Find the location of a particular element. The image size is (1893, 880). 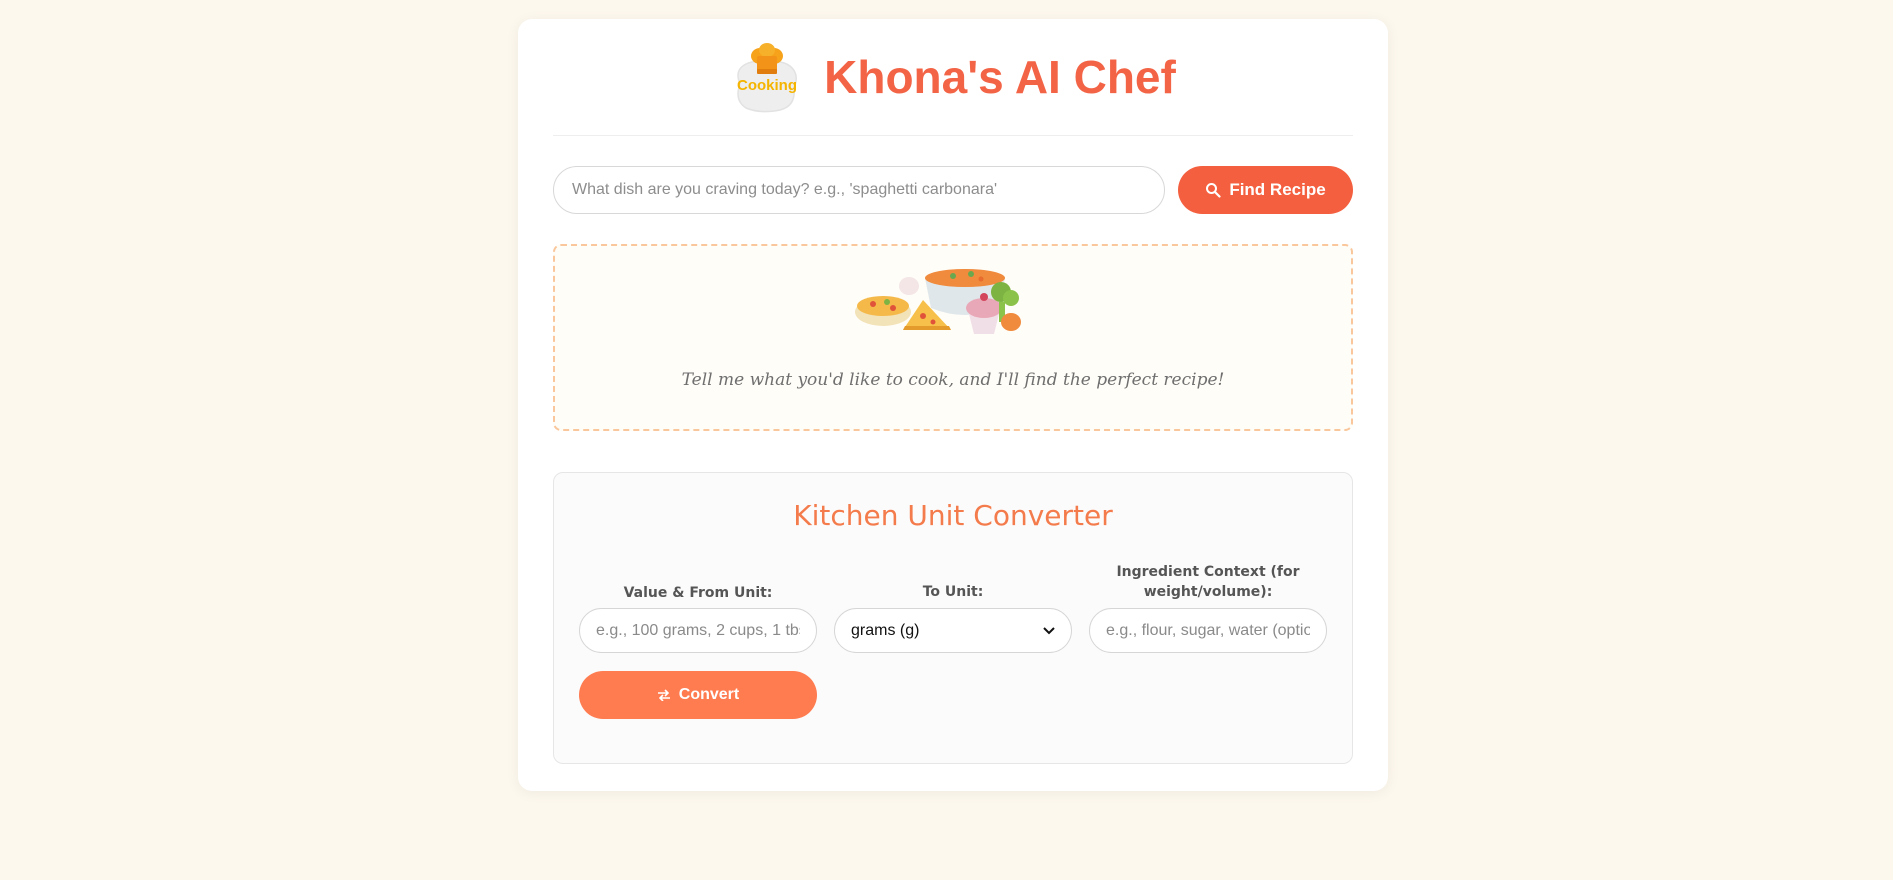

dish-search-input is located at coordinates (859, 190).